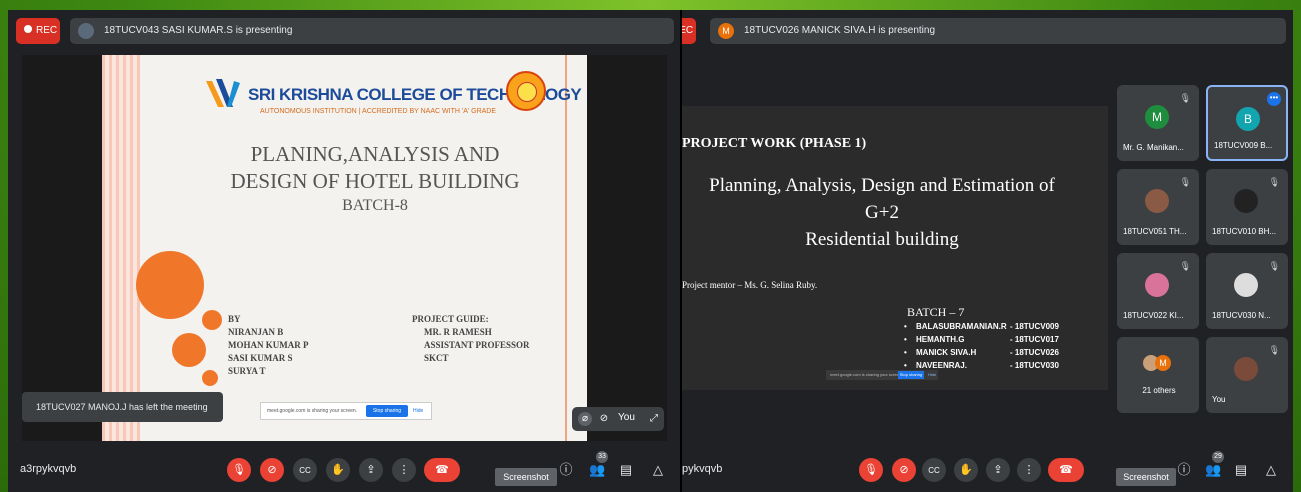  Describe the element at coordinates (1034, 352) in the screenshot. I see `member-roll: - 18TUCV026` at that location.